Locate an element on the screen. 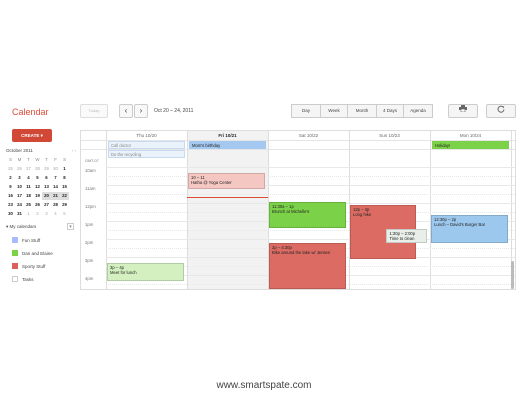  mini-calendar-day: 18 is located at coordinates (28, 196).